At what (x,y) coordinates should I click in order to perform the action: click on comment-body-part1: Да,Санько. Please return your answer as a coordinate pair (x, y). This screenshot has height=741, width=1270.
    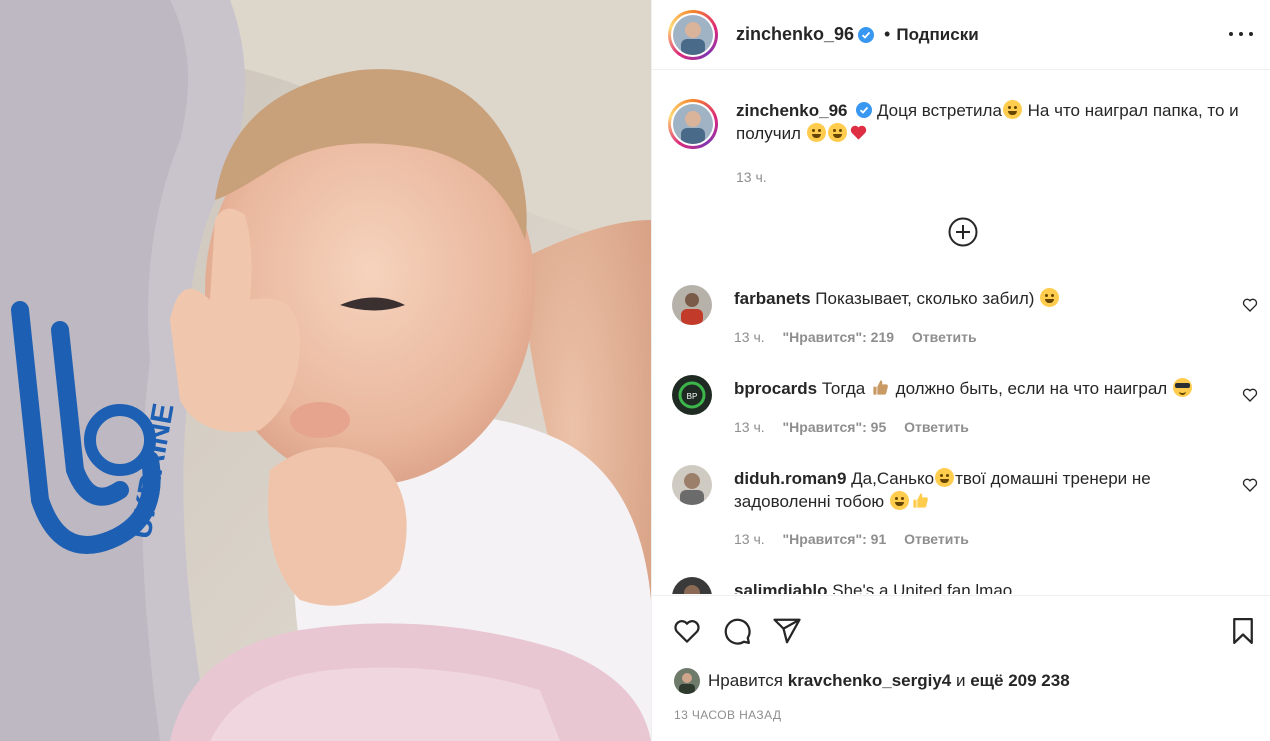
    Looking at the image, I should click on (893, 478).